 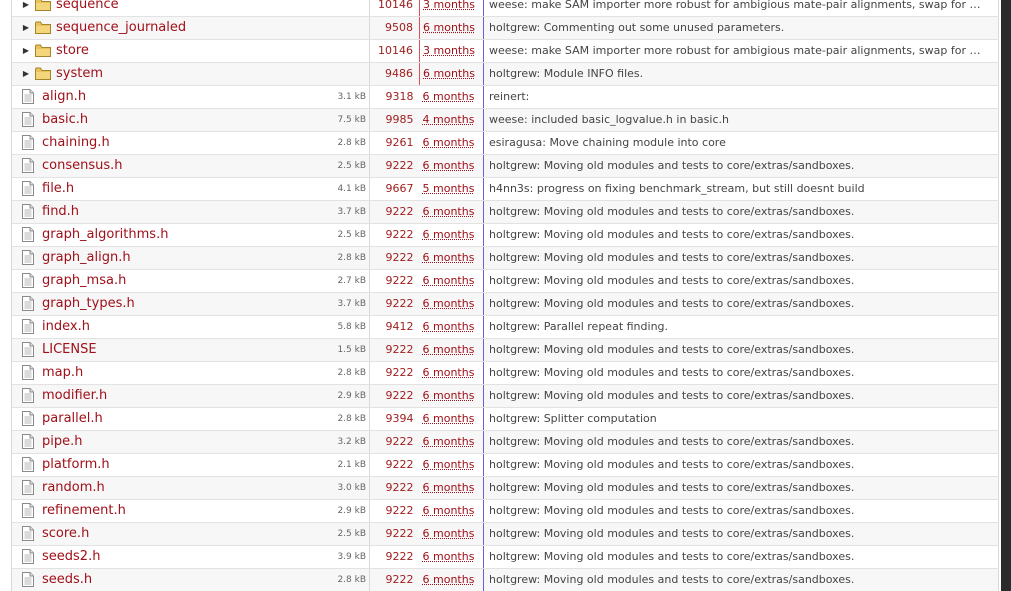 What do you see at coordinates (105, 234) in the screenshot?
I see `file-name-link: graph_algorithms.h` at bounding box center [105, 234].